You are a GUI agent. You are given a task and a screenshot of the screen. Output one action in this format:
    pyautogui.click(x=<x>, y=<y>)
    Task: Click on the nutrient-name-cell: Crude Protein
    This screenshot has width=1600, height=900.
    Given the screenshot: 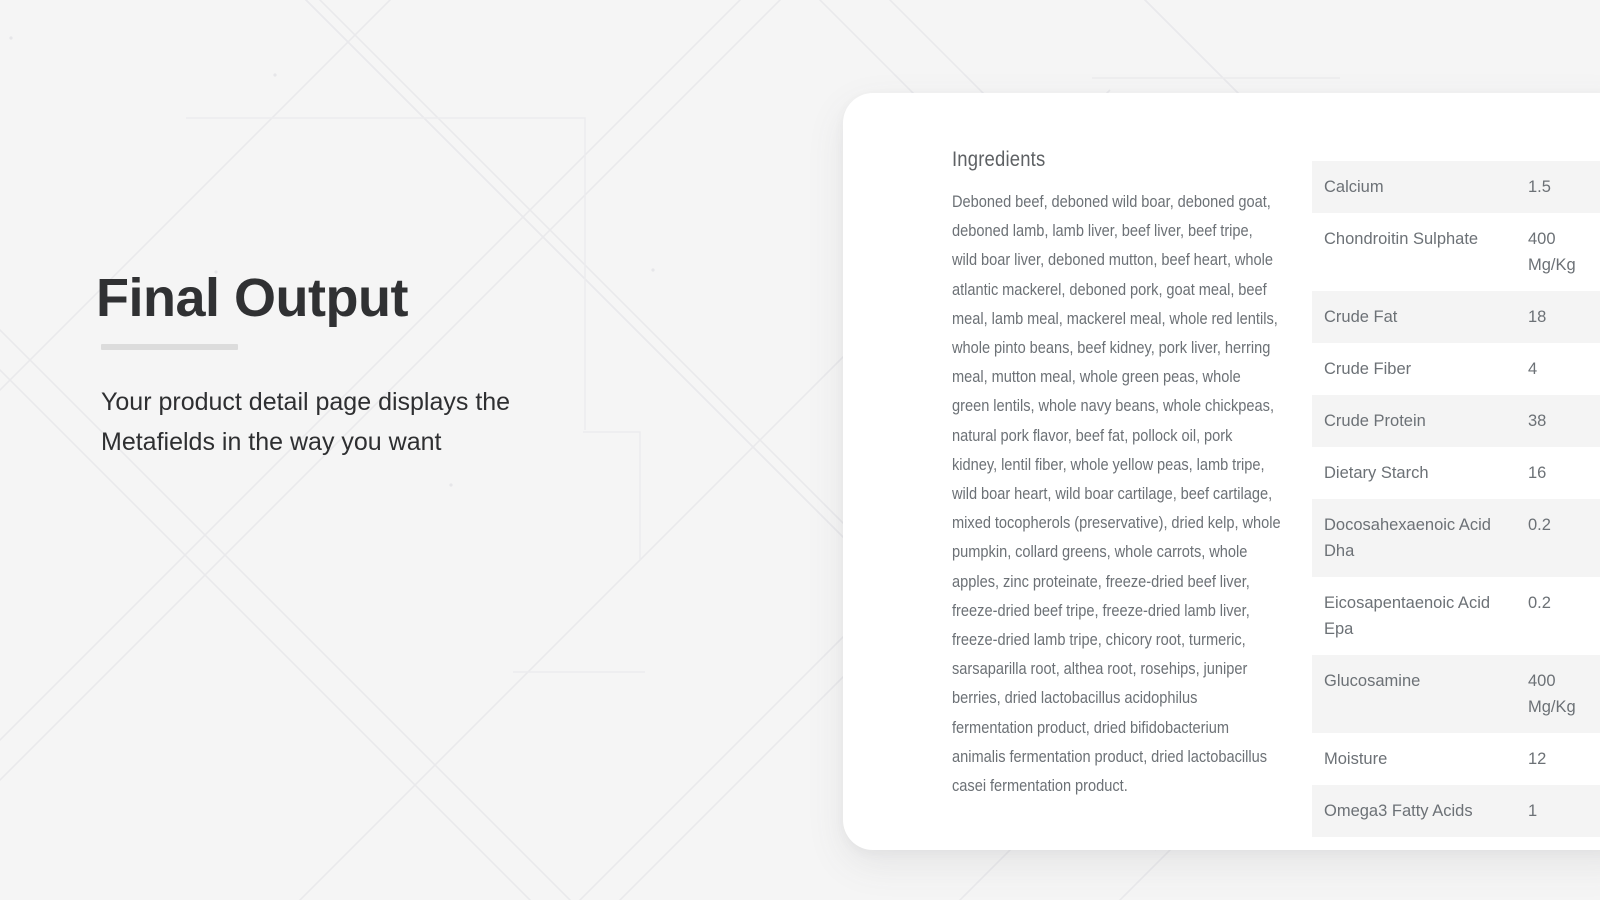 What is the action you would take?
    pyautogui.click(x=1375, y=421)
    